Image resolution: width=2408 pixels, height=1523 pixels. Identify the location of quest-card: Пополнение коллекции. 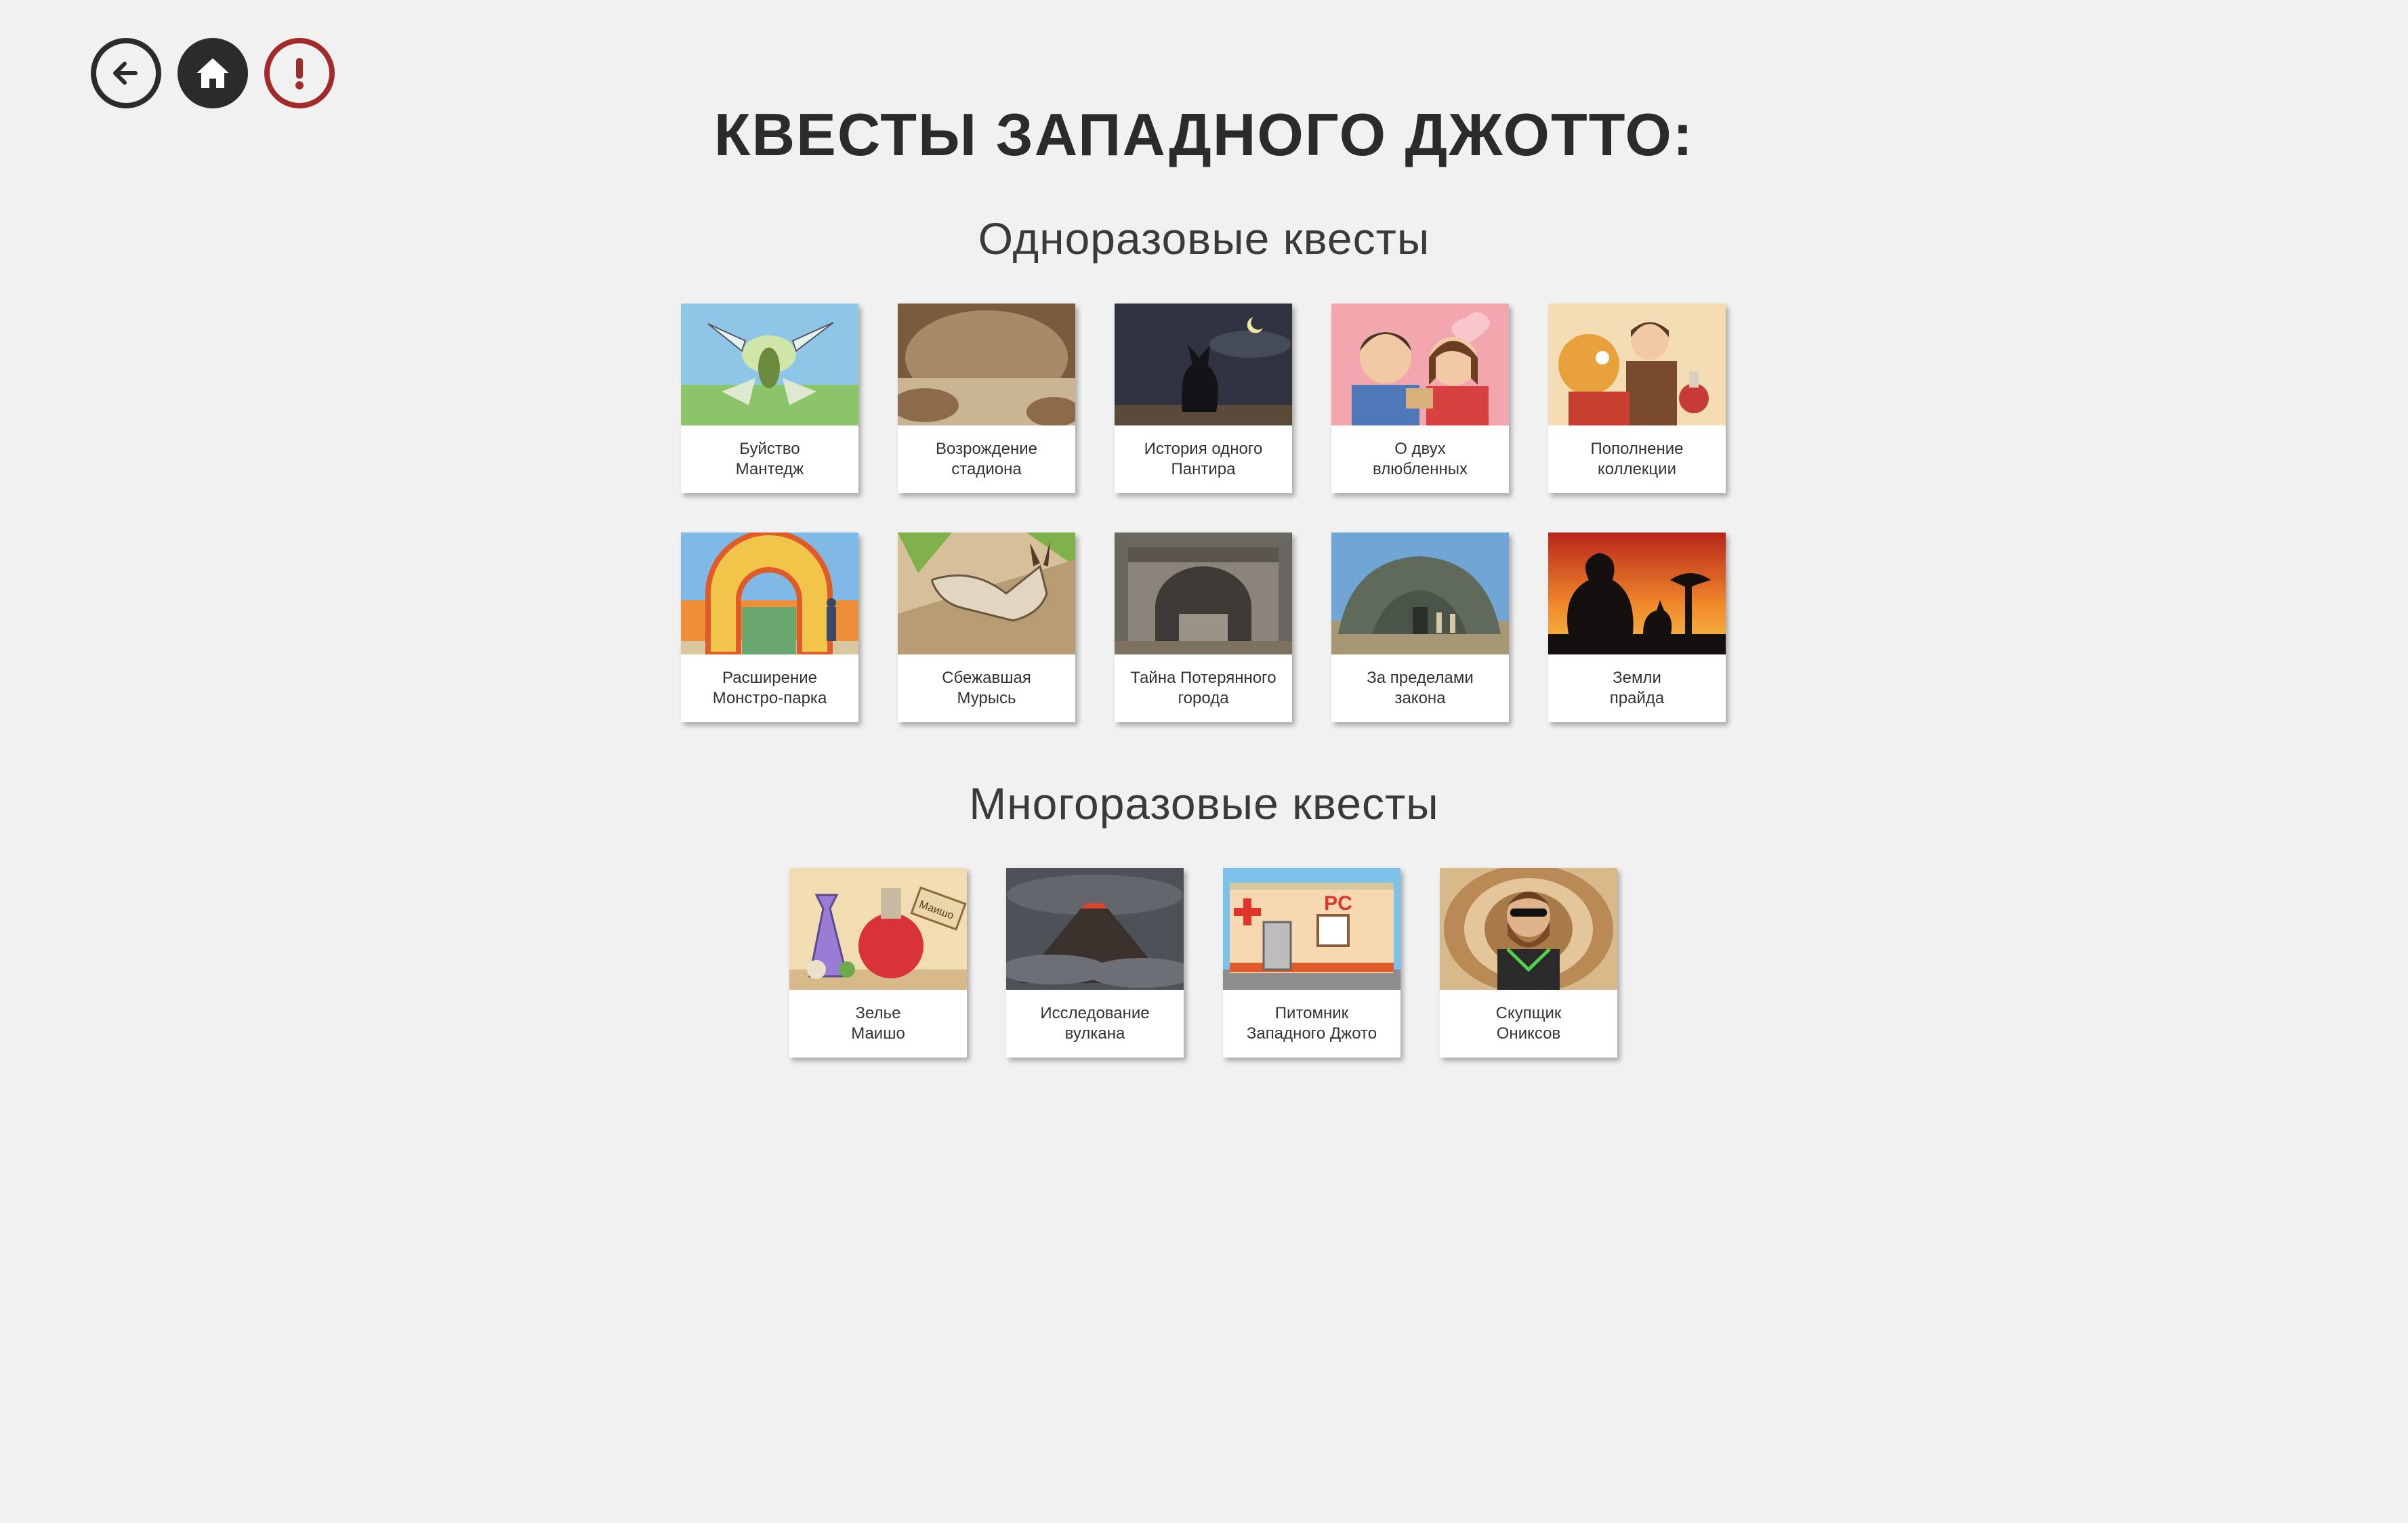
(1637, 398).